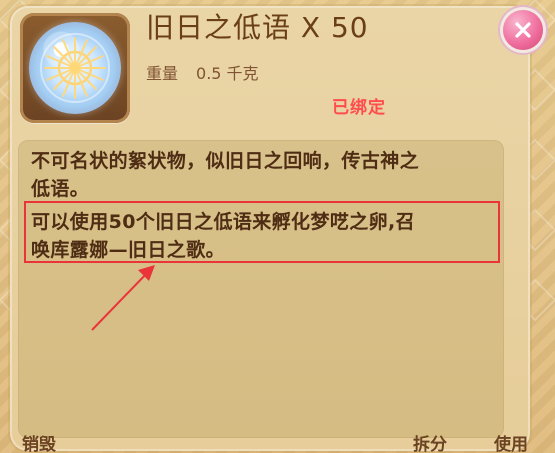 The width and height of the screenshot is (555, 453). Describe the element at coordinates (225, 161) in the screenshot. I see `description-line-1: 不可名状的絮状物，似旧日之回响，传古神之` at that location.